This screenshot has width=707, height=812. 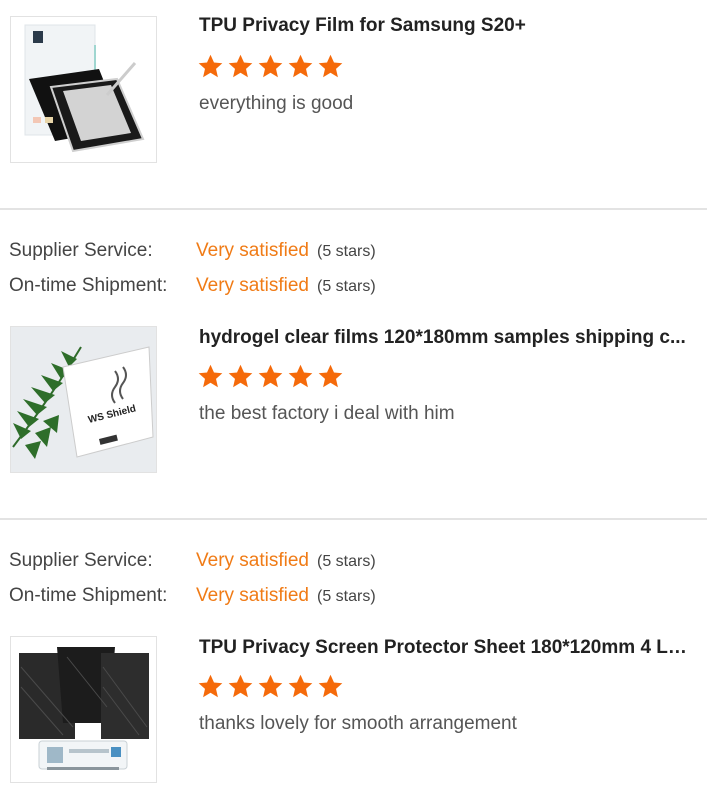 I want to click on product-title: TPU Privacy Film for Samsung S20+, so click(x=446, y=26).